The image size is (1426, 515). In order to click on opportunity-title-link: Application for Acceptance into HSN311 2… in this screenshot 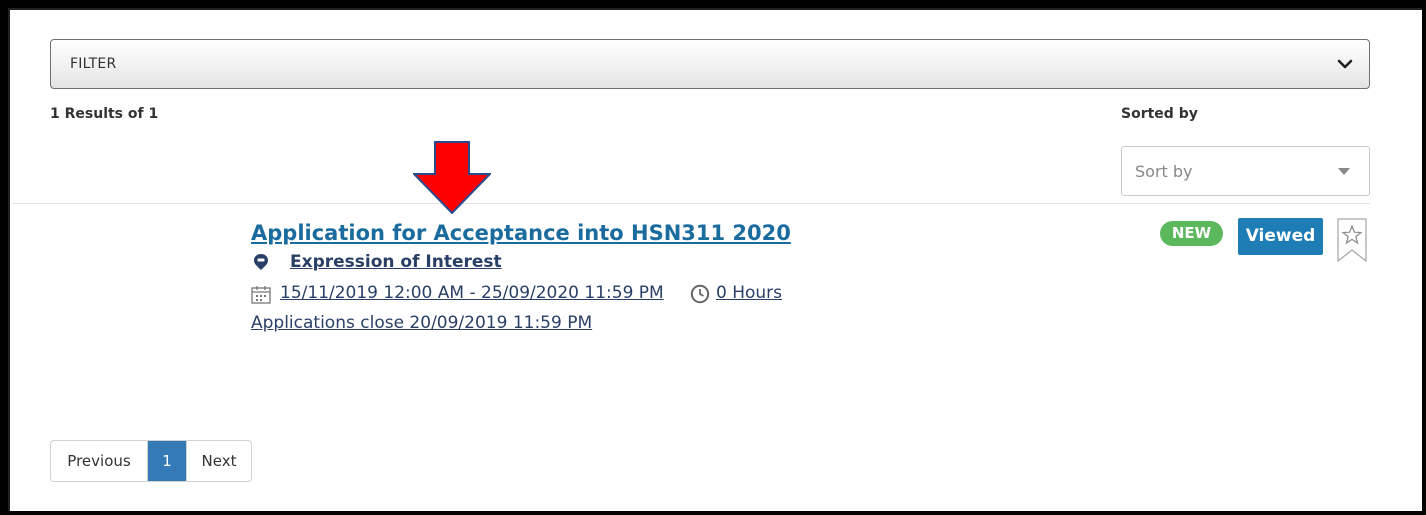, I will do `click(521, 233)`.